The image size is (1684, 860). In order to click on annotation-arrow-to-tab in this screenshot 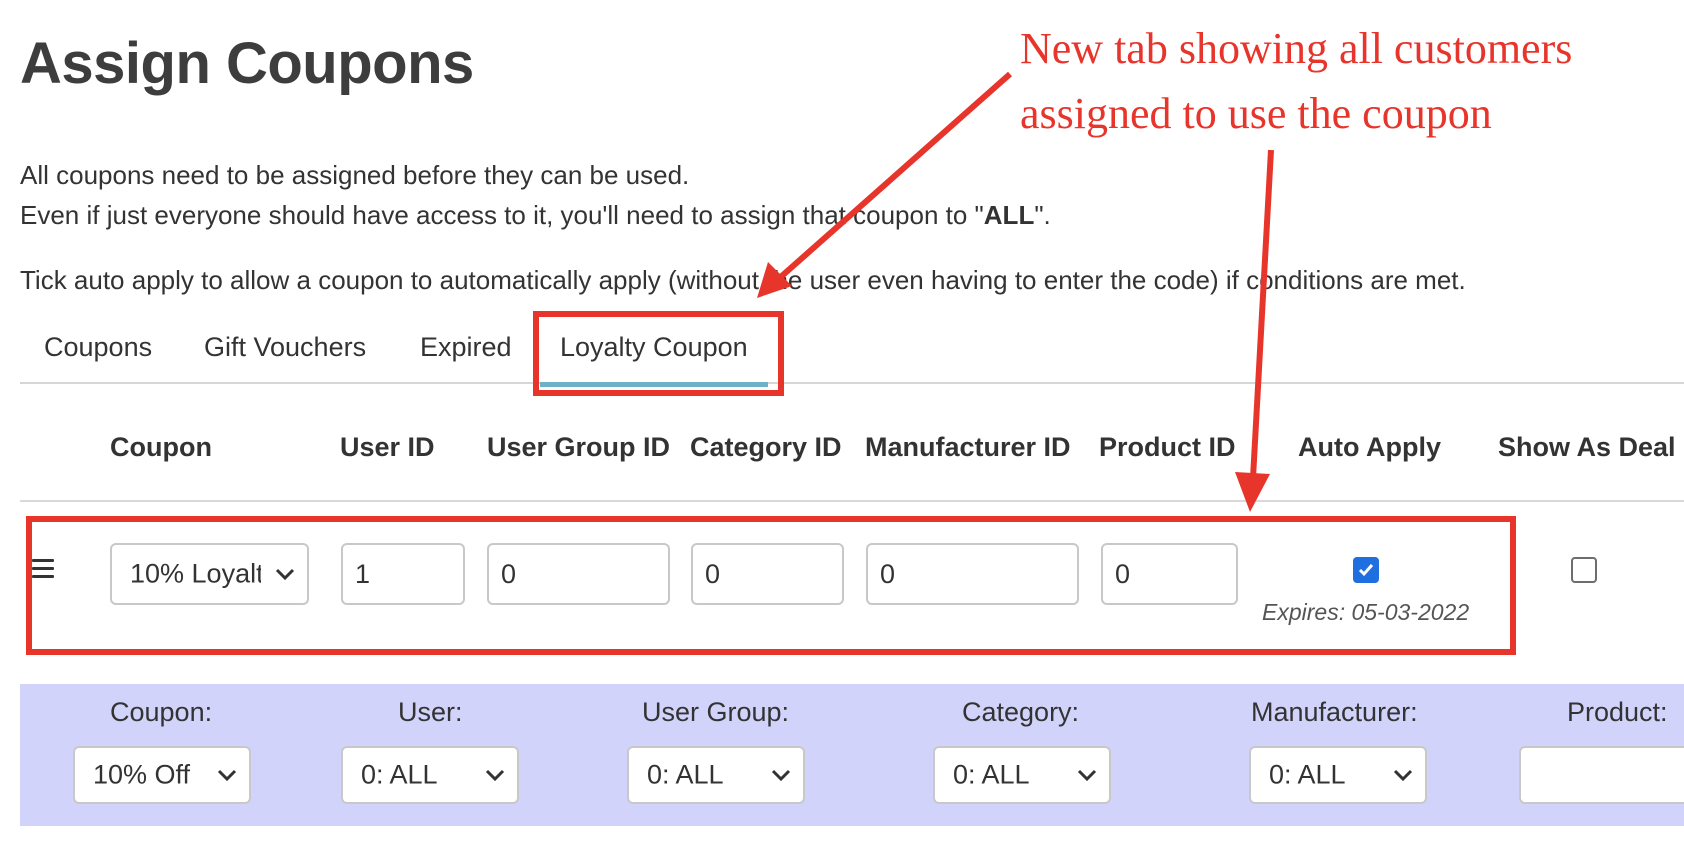, I will do `click(892, 178)`.